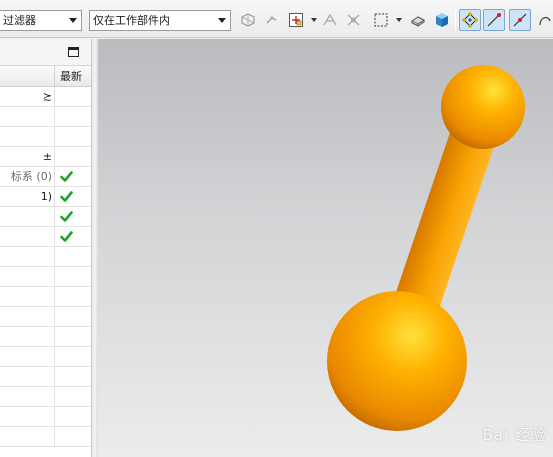 The image size is (553, 457). What do you see at coordinates (520, 20) in the screenshot?
I see `snap-midpoint-icon` at bounding box center [520, 20].